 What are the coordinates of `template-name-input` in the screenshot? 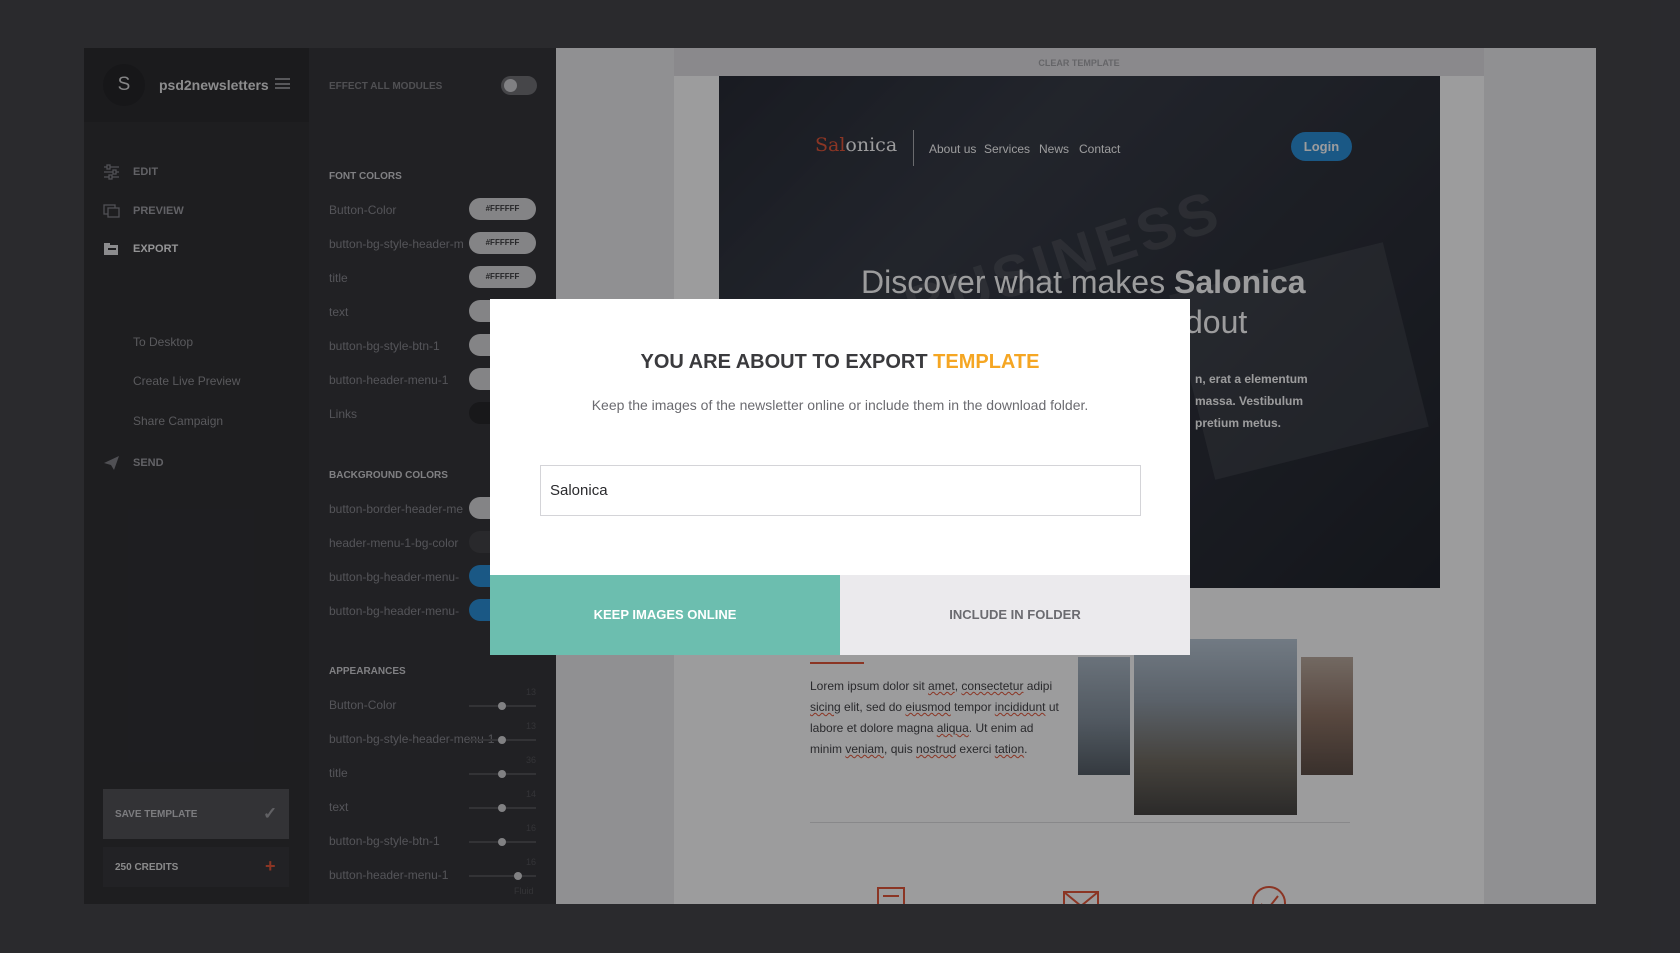 It's located at (840, 490).